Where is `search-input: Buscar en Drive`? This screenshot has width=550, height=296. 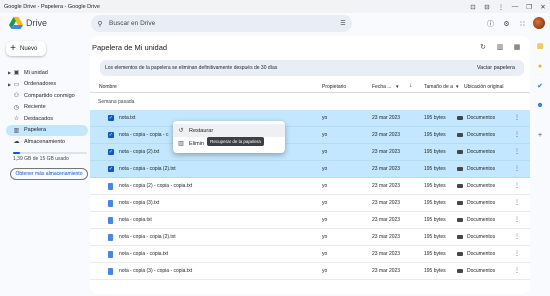
search-input: Buscar en Drive is located at coordinates (221, 23).